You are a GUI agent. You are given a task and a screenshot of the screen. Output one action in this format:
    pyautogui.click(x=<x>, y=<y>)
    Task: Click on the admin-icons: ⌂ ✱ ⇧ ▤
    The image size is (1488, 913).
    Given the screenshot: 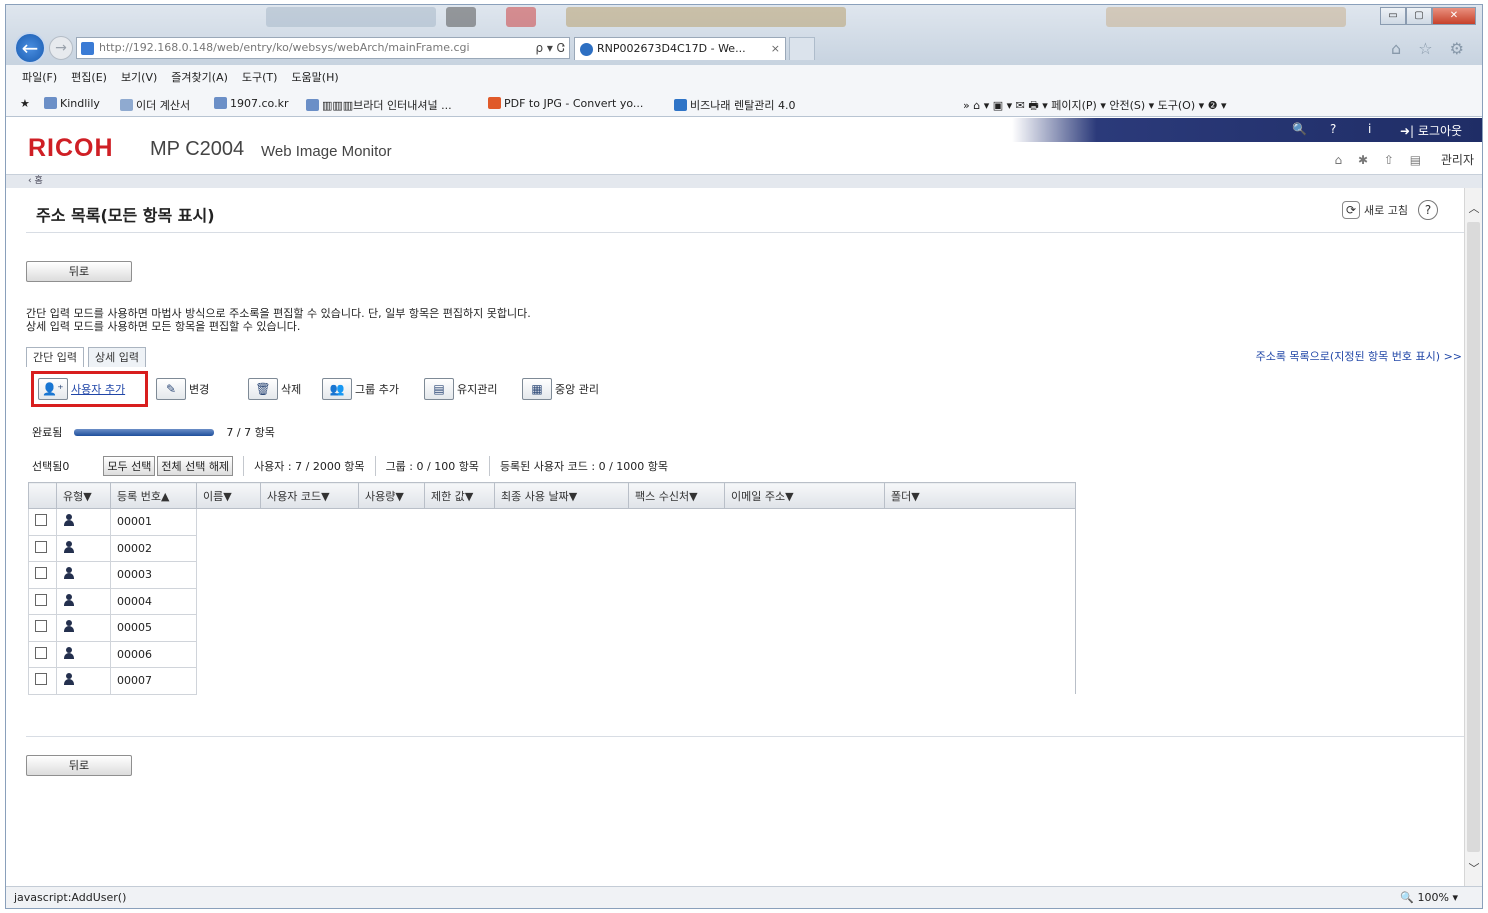 What is the action you would take?
    pyautogui.click(x=1381, y=160)
    